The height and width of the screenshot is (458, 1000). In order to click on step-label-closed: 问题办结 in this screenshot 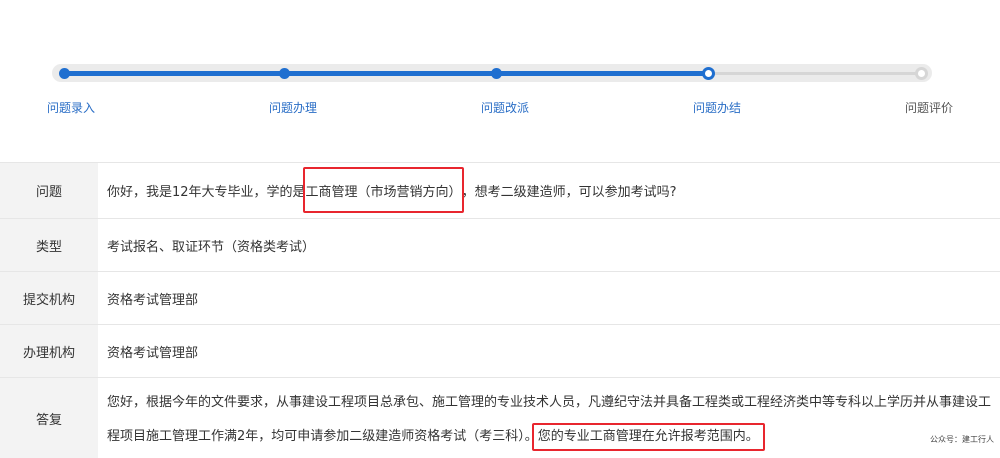, I will do `click(717, 107)`.